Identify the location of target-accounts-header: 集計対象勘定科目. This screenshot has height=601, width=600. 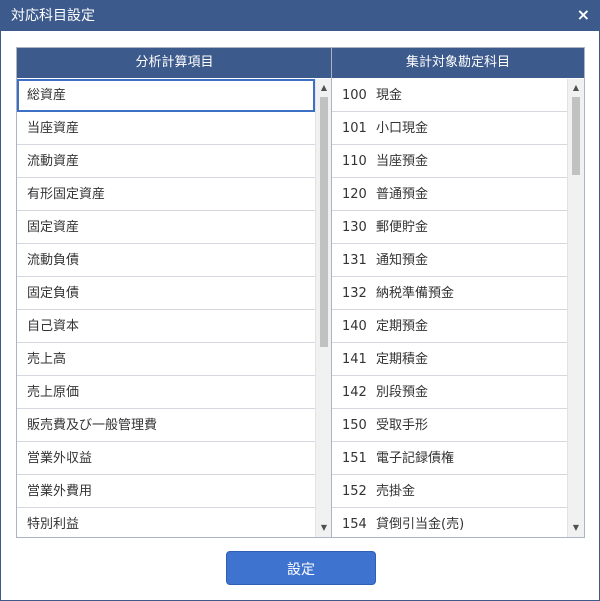
(458, 63).